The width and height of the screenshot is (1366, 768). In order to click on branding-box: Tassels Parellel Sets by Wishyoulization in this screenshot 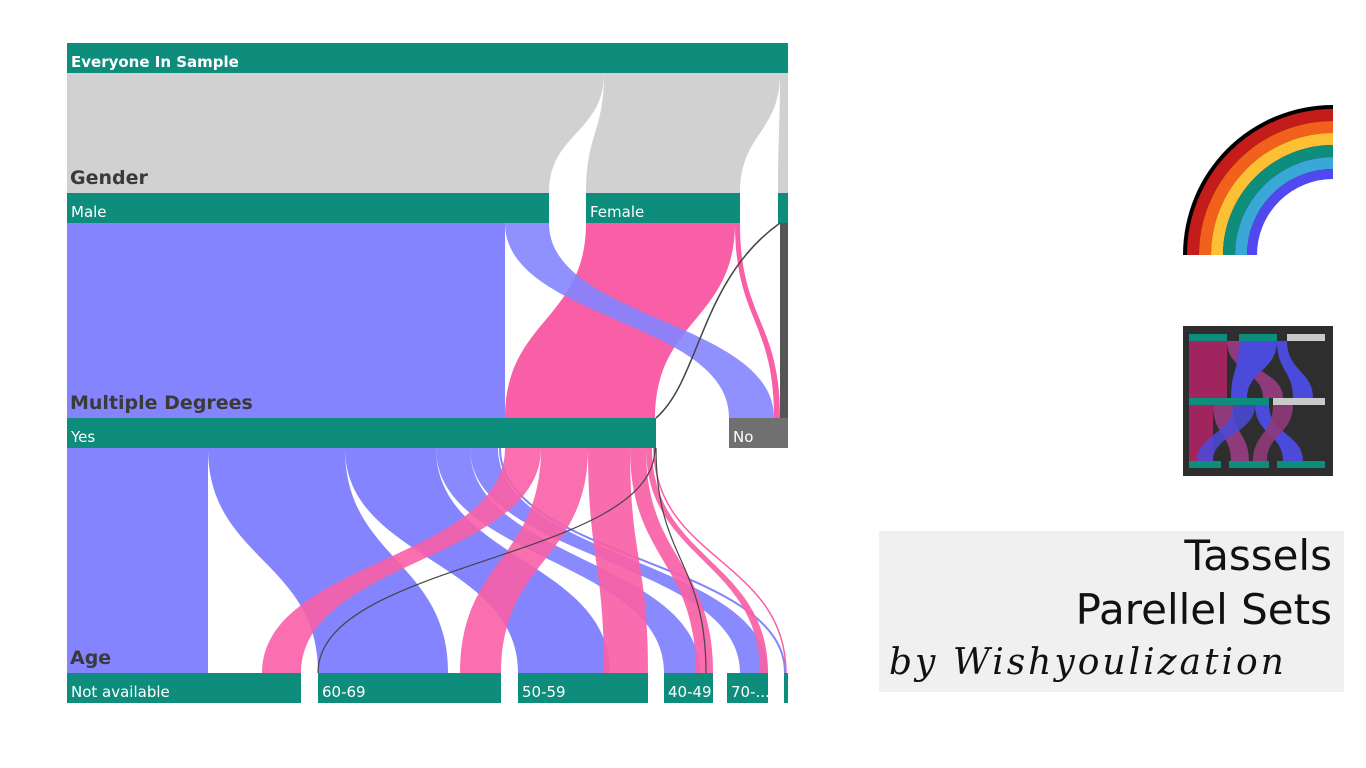, I will do `click(1111, 611)`.